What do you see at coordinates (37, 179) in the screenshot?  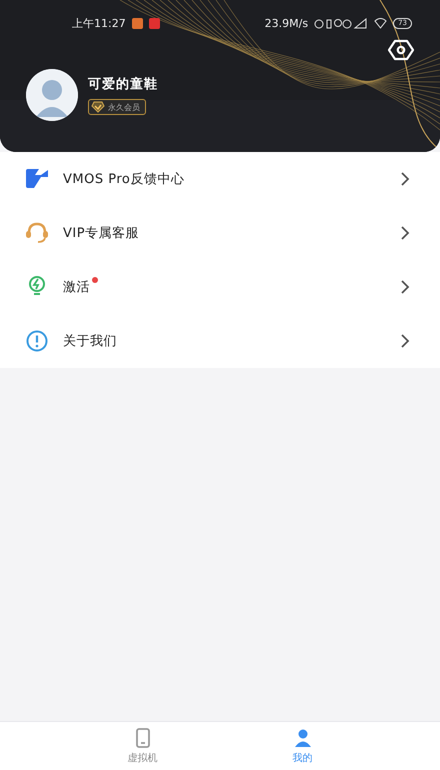 I see `bird-icon` at bounding box center [37, 179].